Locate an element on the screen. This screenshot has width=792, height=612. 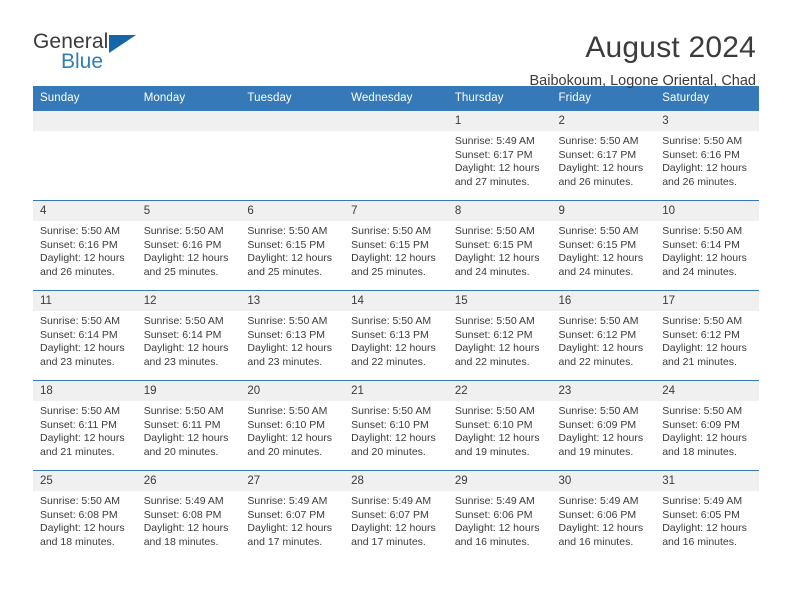
sunset-text: Sunset: 6:07 PM is located at coordinates (390, 514).